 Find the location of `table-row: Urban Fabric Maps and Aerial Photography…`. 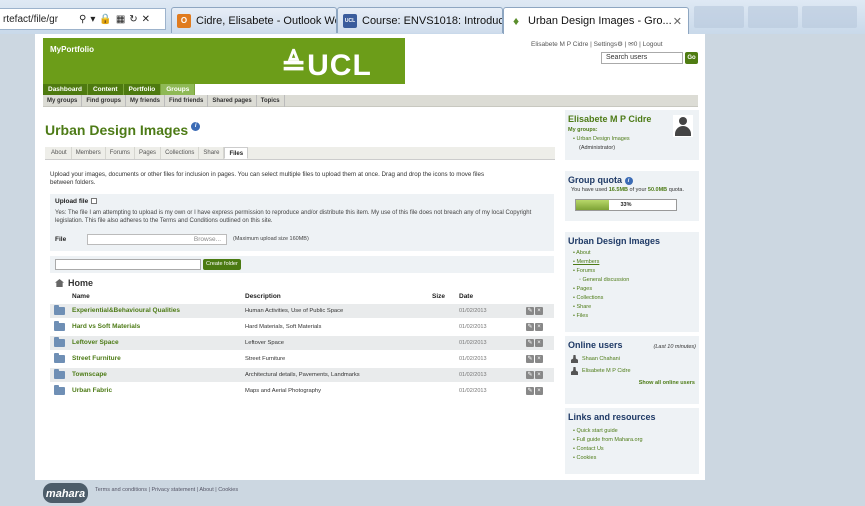

table-row: Urban Fabric Maps and Aerial Photography… is located at coordinates (302, 391).